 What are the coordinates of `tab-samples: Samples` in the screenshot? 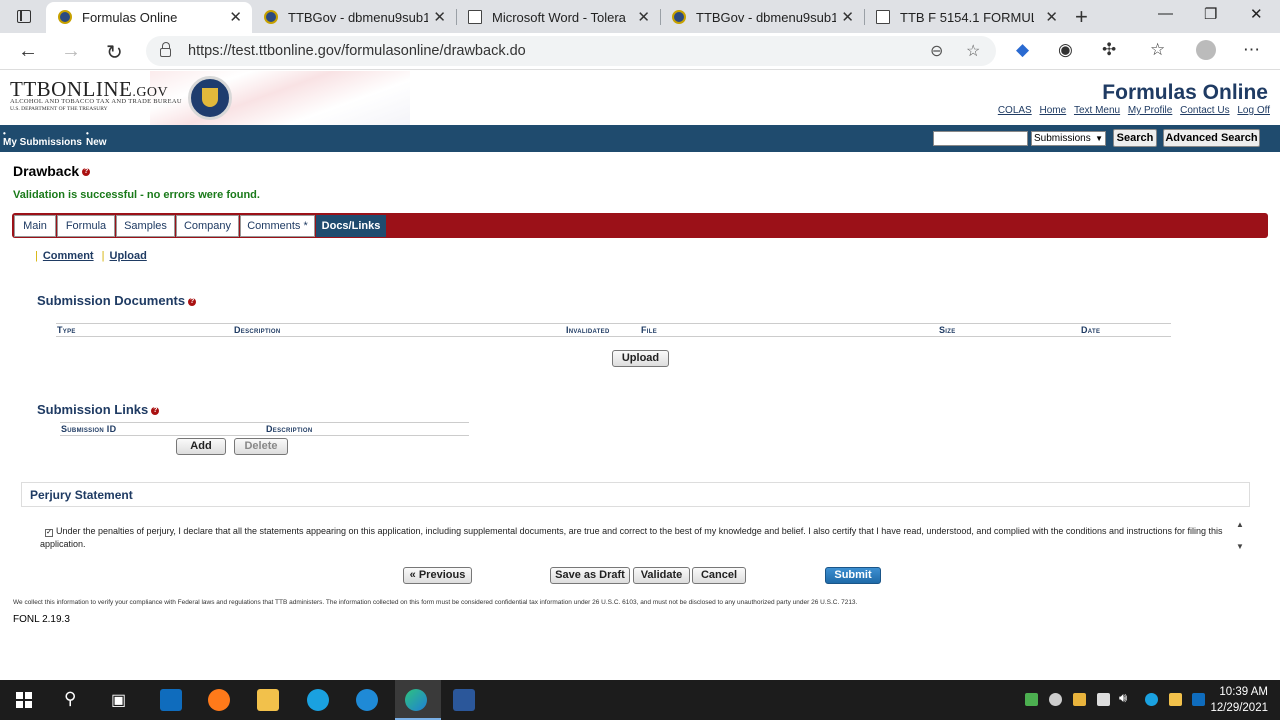 It's located at (145, 226).